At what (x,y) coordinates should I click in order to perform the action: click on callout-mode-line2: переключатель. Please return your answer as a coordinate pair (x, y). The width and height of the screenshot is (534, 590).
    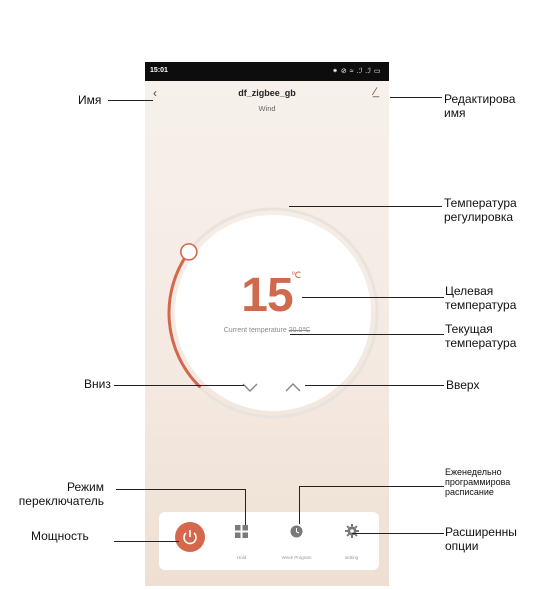
    Looking at the image, I should click on (61, 501).